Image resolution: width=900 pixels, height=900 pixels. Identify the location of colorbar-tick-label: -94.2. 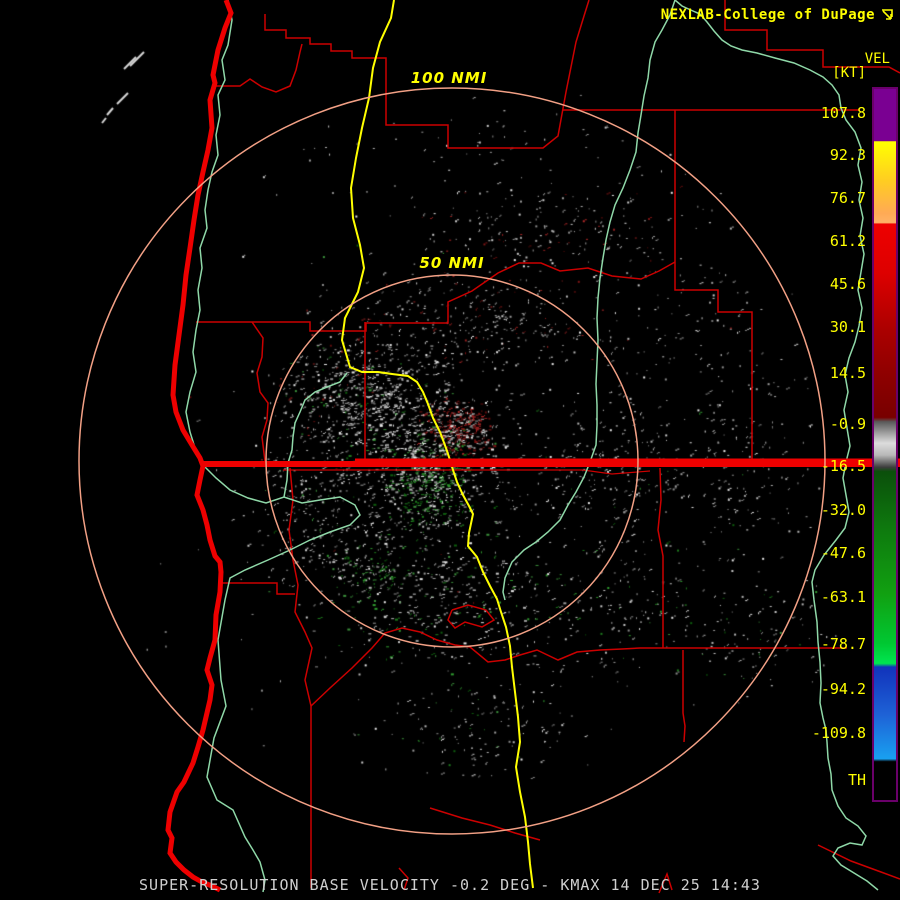
(843, 689).